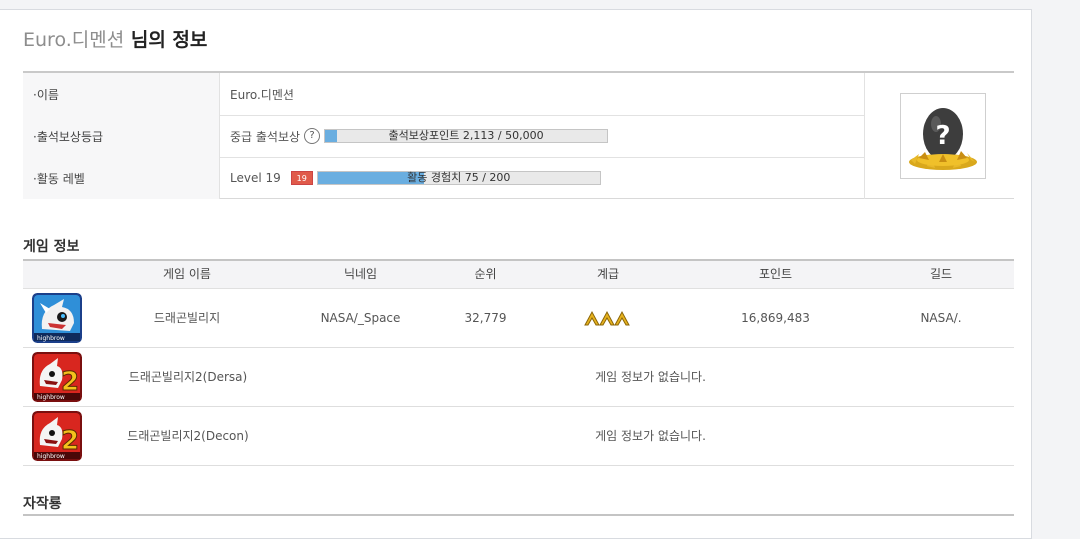  I want to click on avatar-cell: ?, so click(939, 136).